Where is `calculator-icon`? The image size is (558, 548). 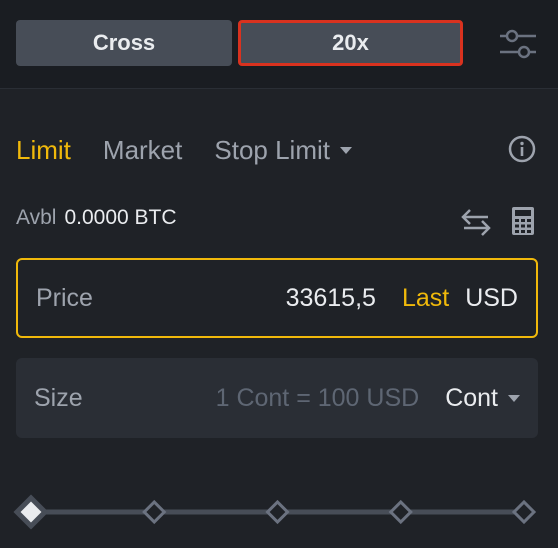 calculator-icon is located at coordinates (523, 221).